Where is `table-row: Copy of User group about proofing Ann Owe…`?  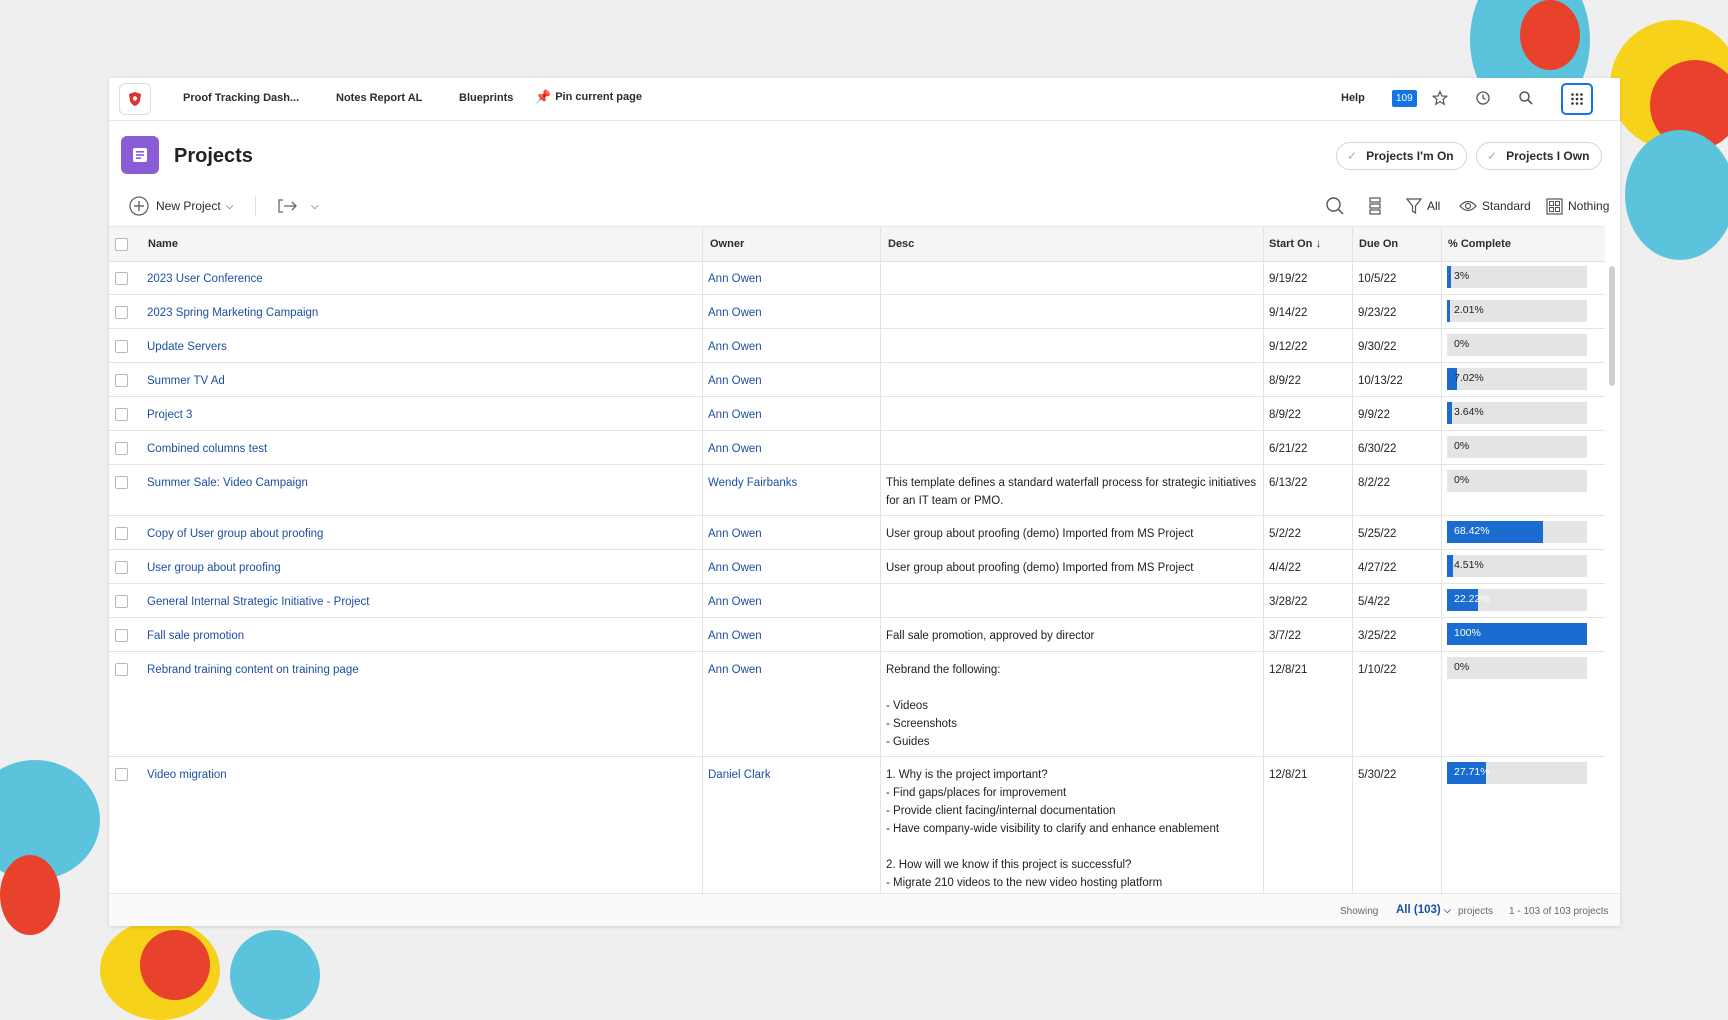
table-row: Copy of User group about proofing Ann Owe… is located at coordinates (857, 533).